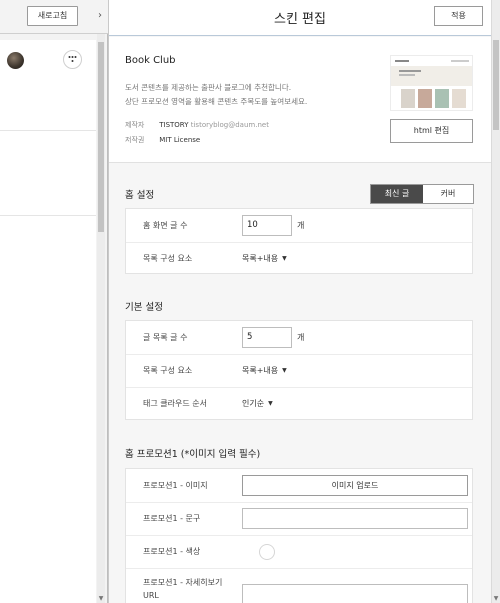 The height and width of the screenshot is (603, 500). I want to click on skin-thumbnail, so click(431, 83).